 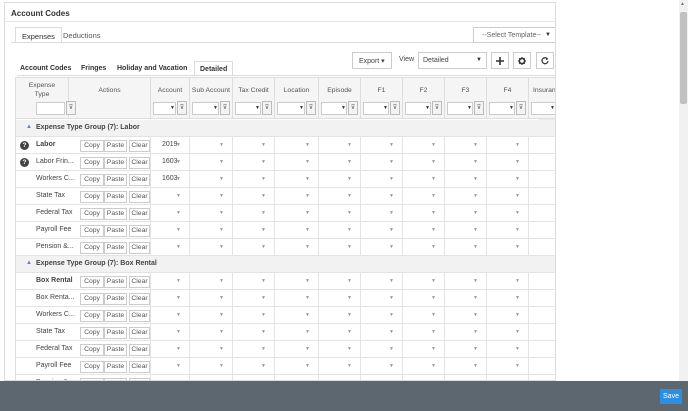 I want to click on export-button: Export ▾, so click(x=372, y=60).